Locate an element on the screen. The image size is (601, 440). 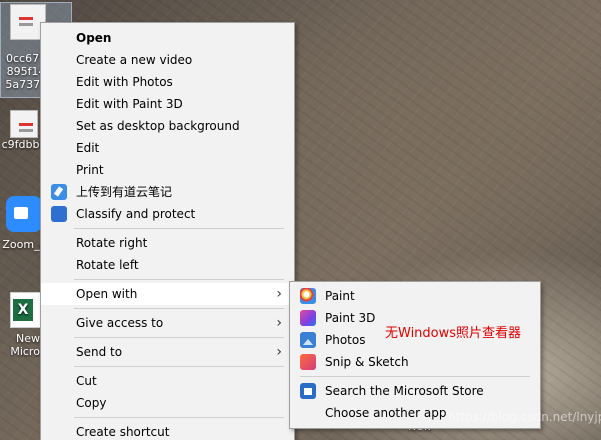
menu-item-label: Search the Microsoft Store is located at coordinates (404, 391).